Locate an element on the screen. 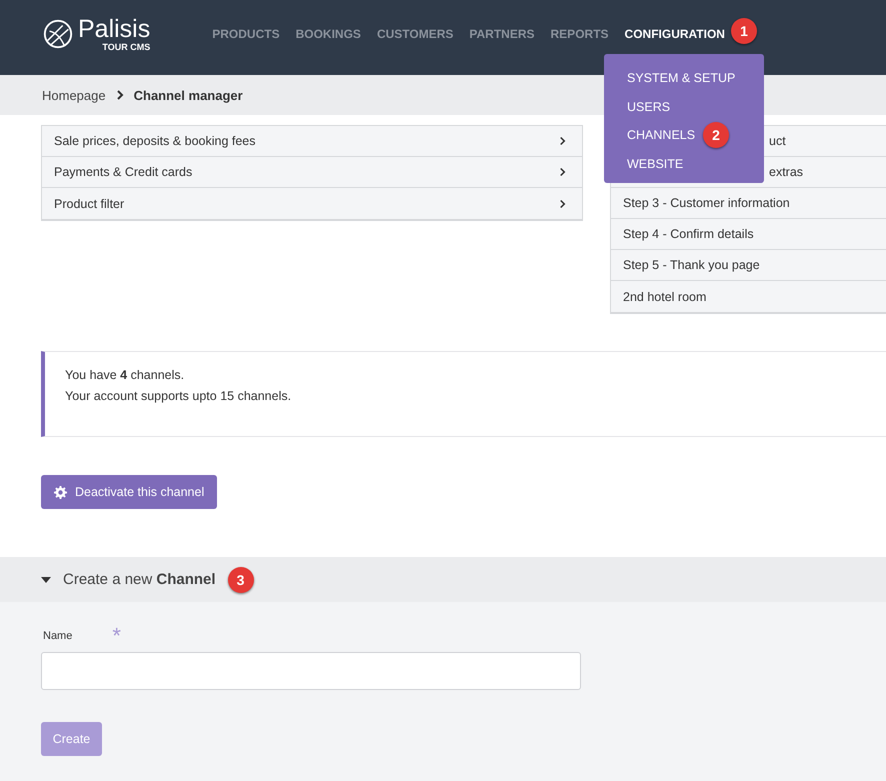 The width and height of the screenshot is (886, 781). steps-list-item: uct is located at coordinates (777, 141).